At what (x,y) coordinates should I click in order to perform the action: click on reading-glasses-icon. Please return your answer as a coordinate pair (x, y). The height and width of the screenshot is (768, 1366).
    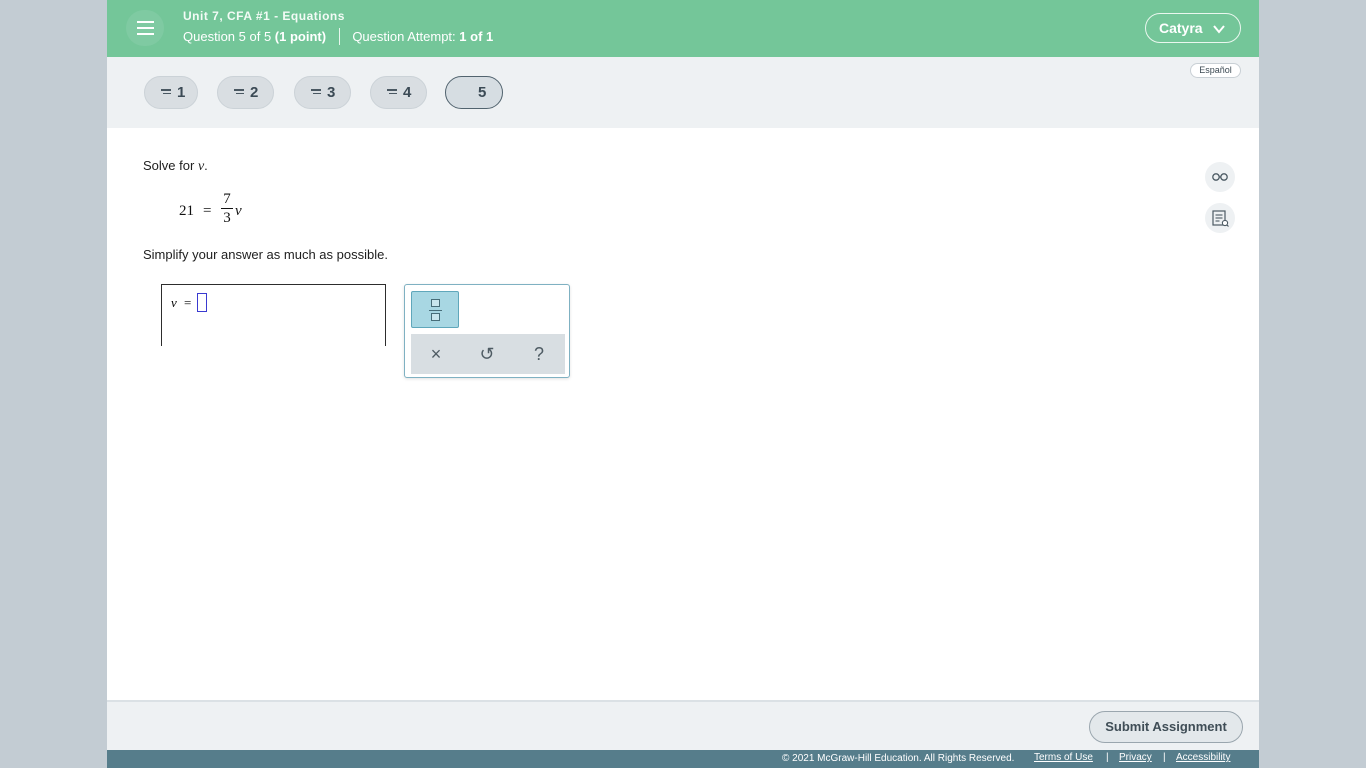
    Looking at the image, I should click on (1220, 177).